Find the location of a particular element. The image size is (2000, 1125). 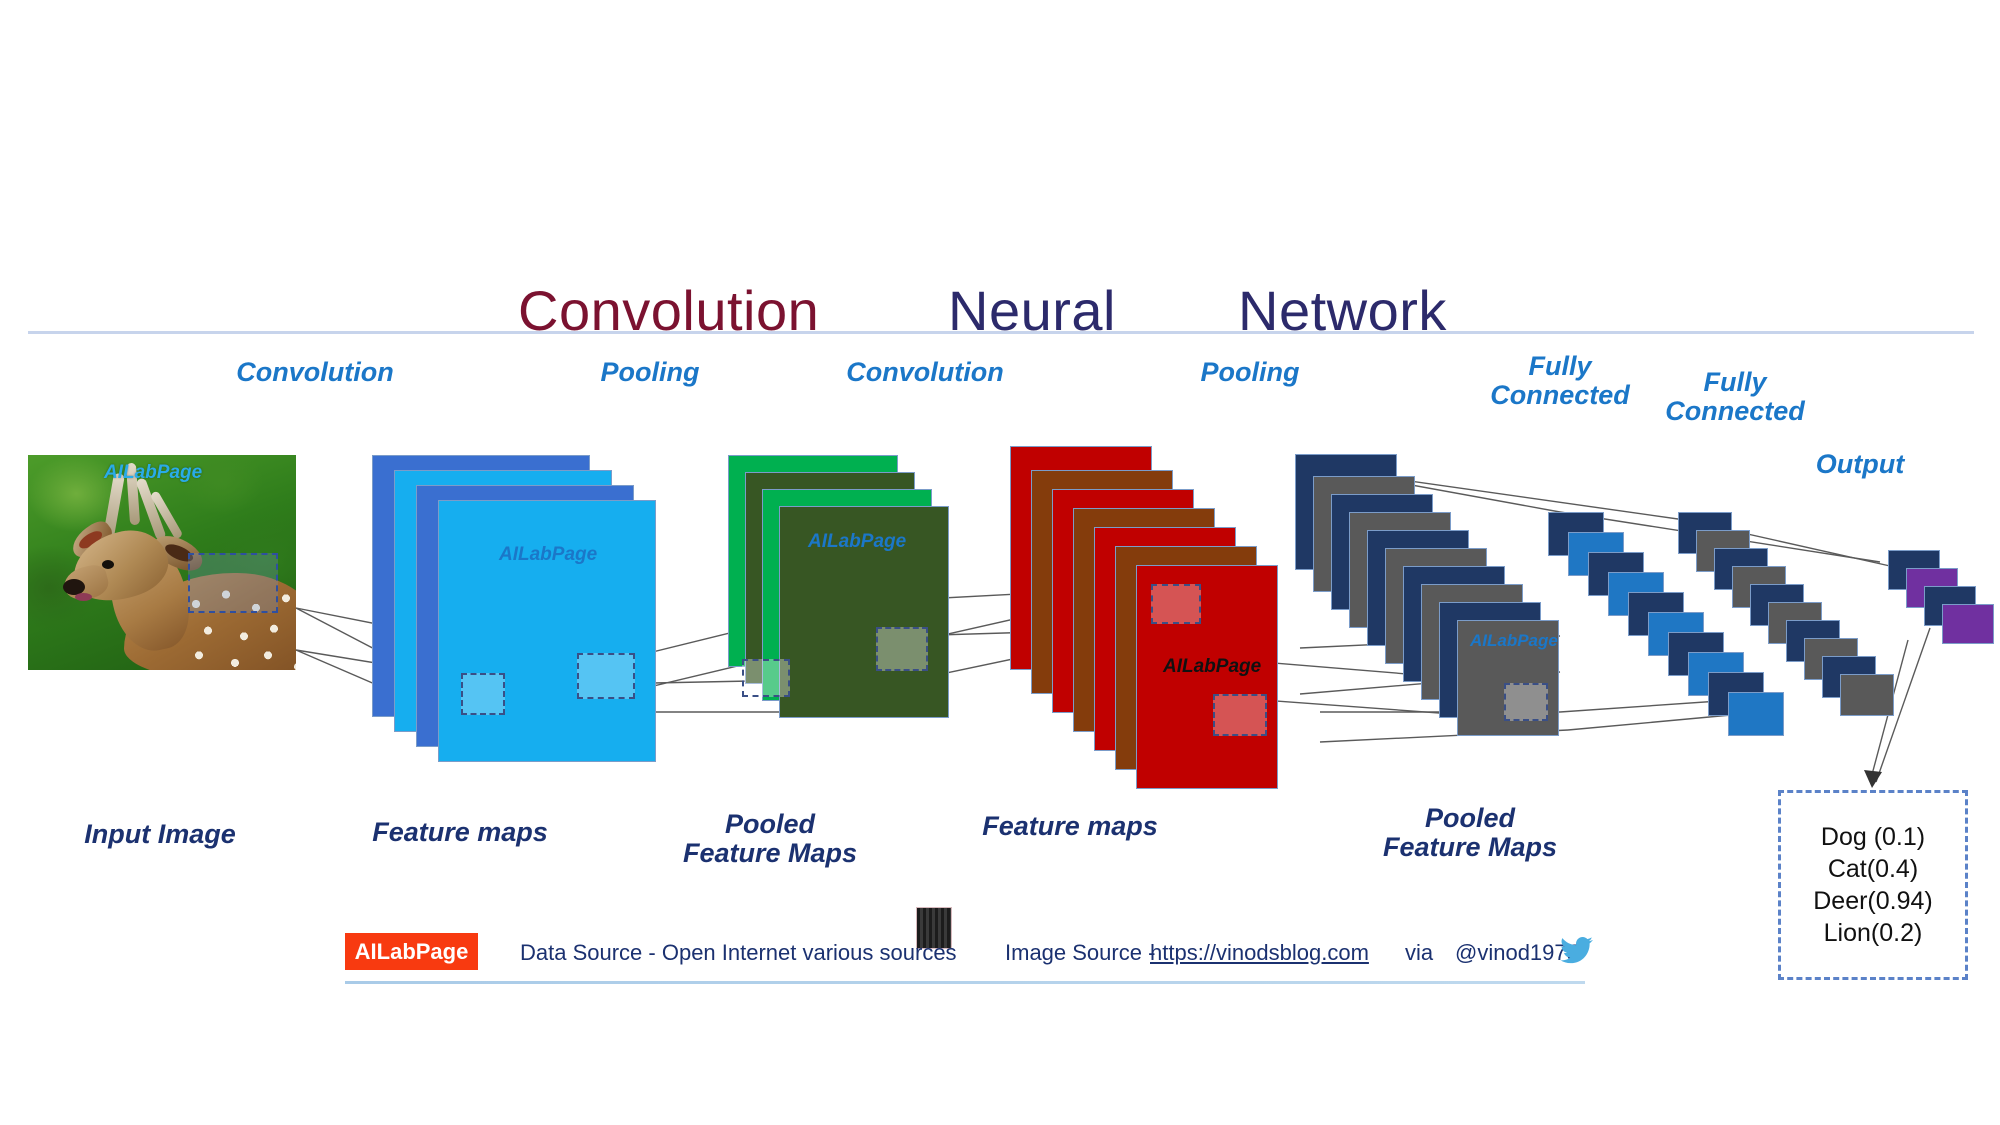

receptive-field-patch-input is located at coordinates (233, 583).